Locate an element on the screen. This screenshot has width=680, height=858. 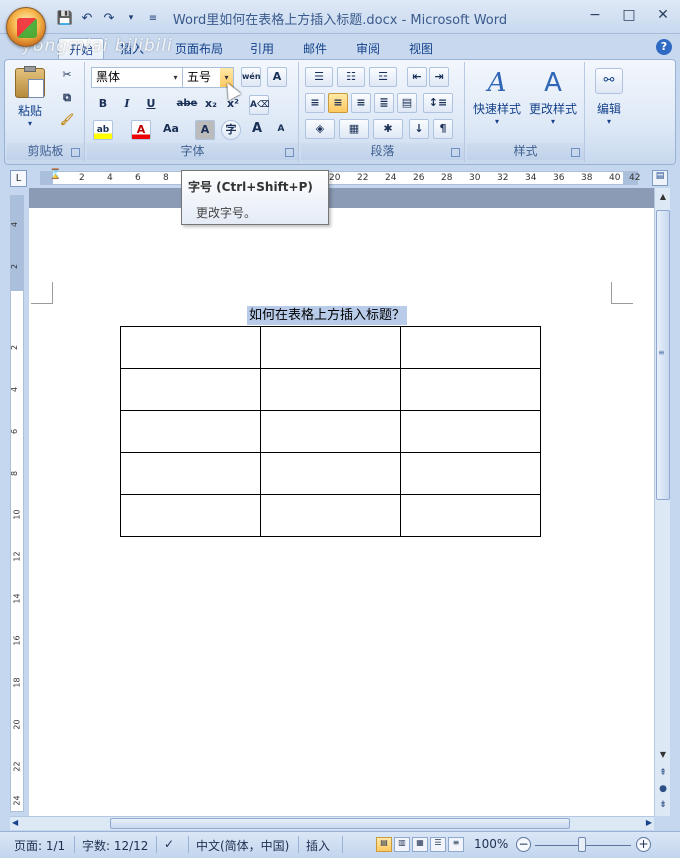
shading-icon: ◈ is located at coordinates (320, 129).